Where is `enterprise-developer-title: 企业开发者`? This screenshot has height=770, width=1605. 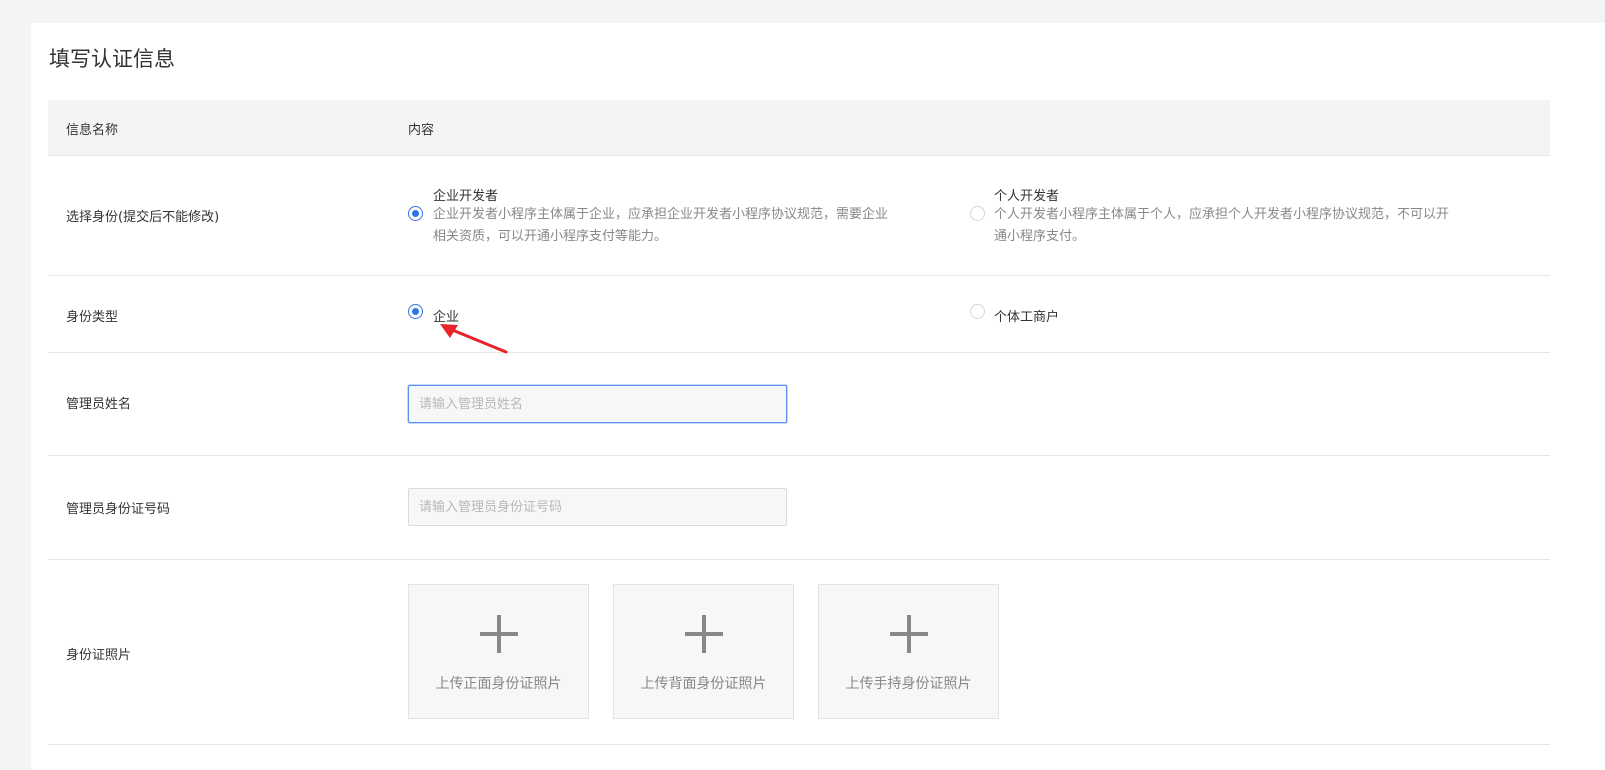
enterprise-developer-title: 企业开发者 is located at coordinates (465, 194).